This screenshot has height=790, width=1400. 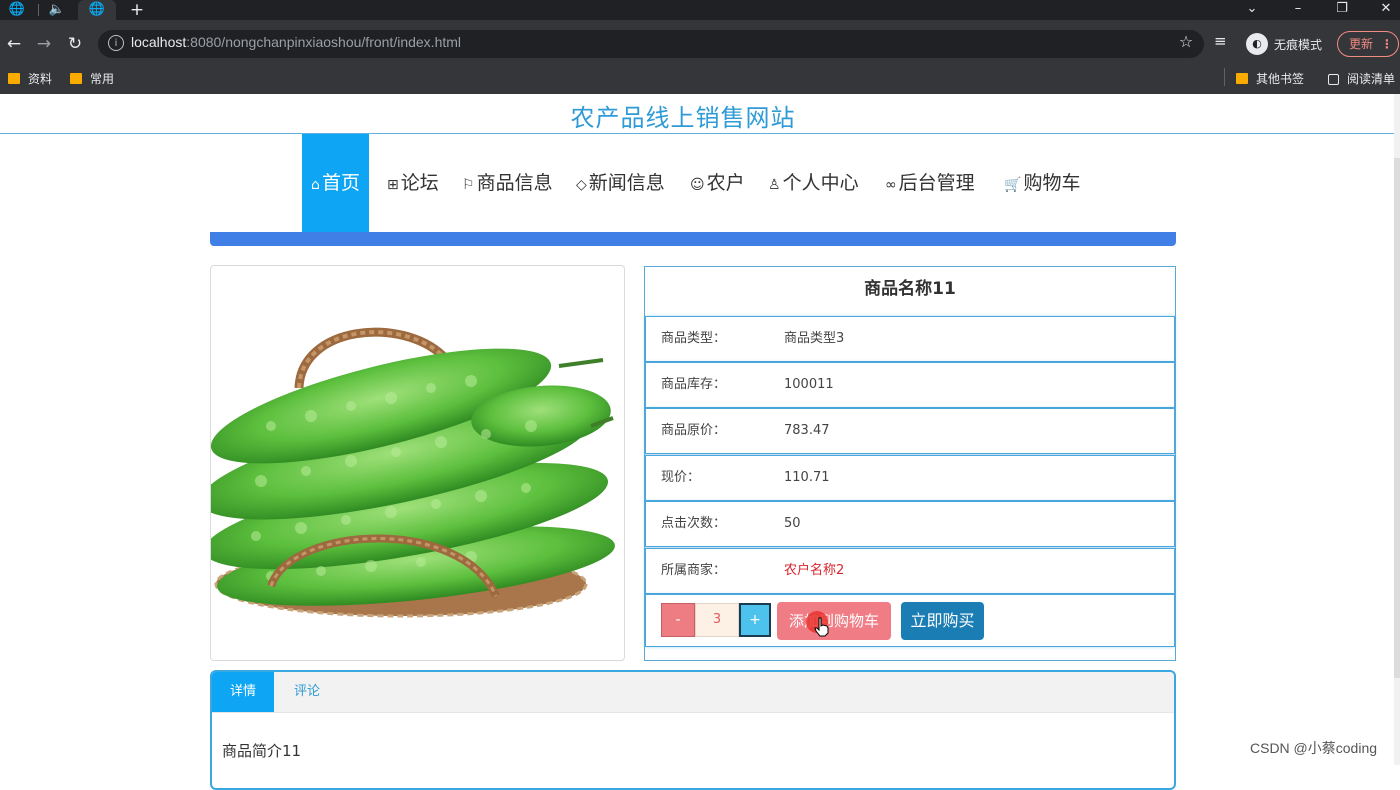 What do you see at coordinates (813, 183) in the screenshot?
I see `nav-user-center: ♙ 个人中心` at bounding box center [813, 183].